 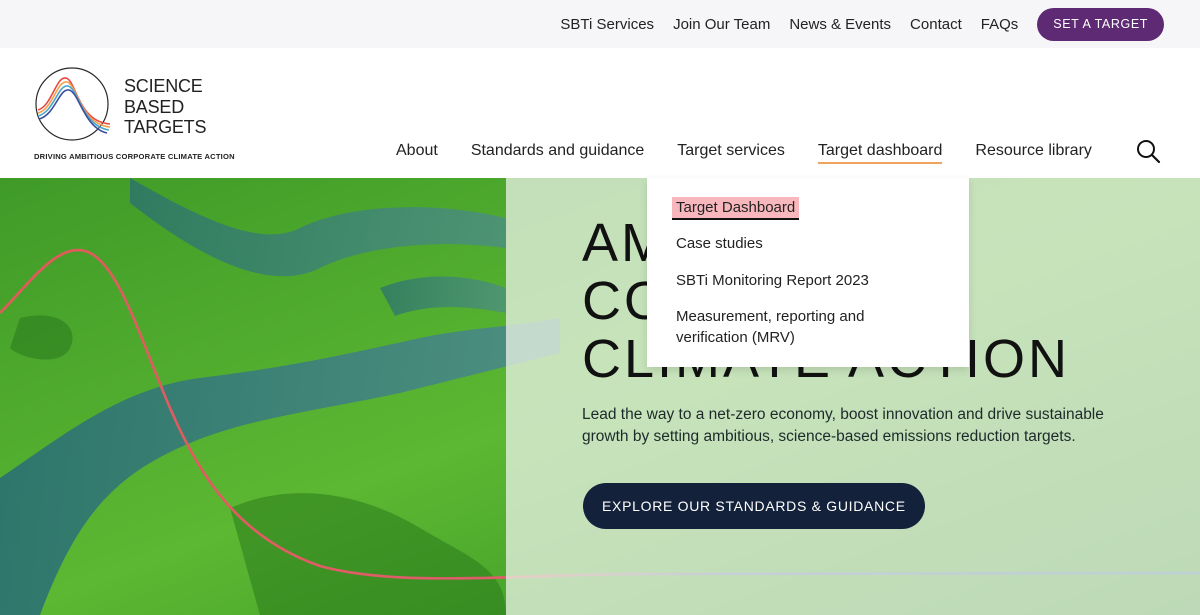 What do you see at coordinates (1000, 24) in the screenshot?
I see `link-faqs: FAQs` at bounding box center [1000, 24].